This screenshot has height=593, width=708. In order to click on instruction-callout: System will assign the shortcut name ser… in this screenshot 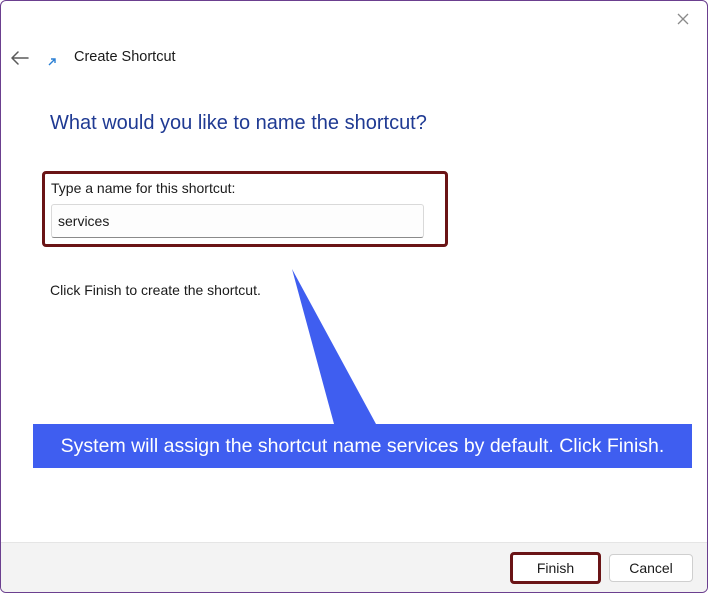, I will do `click(362, 446)`.